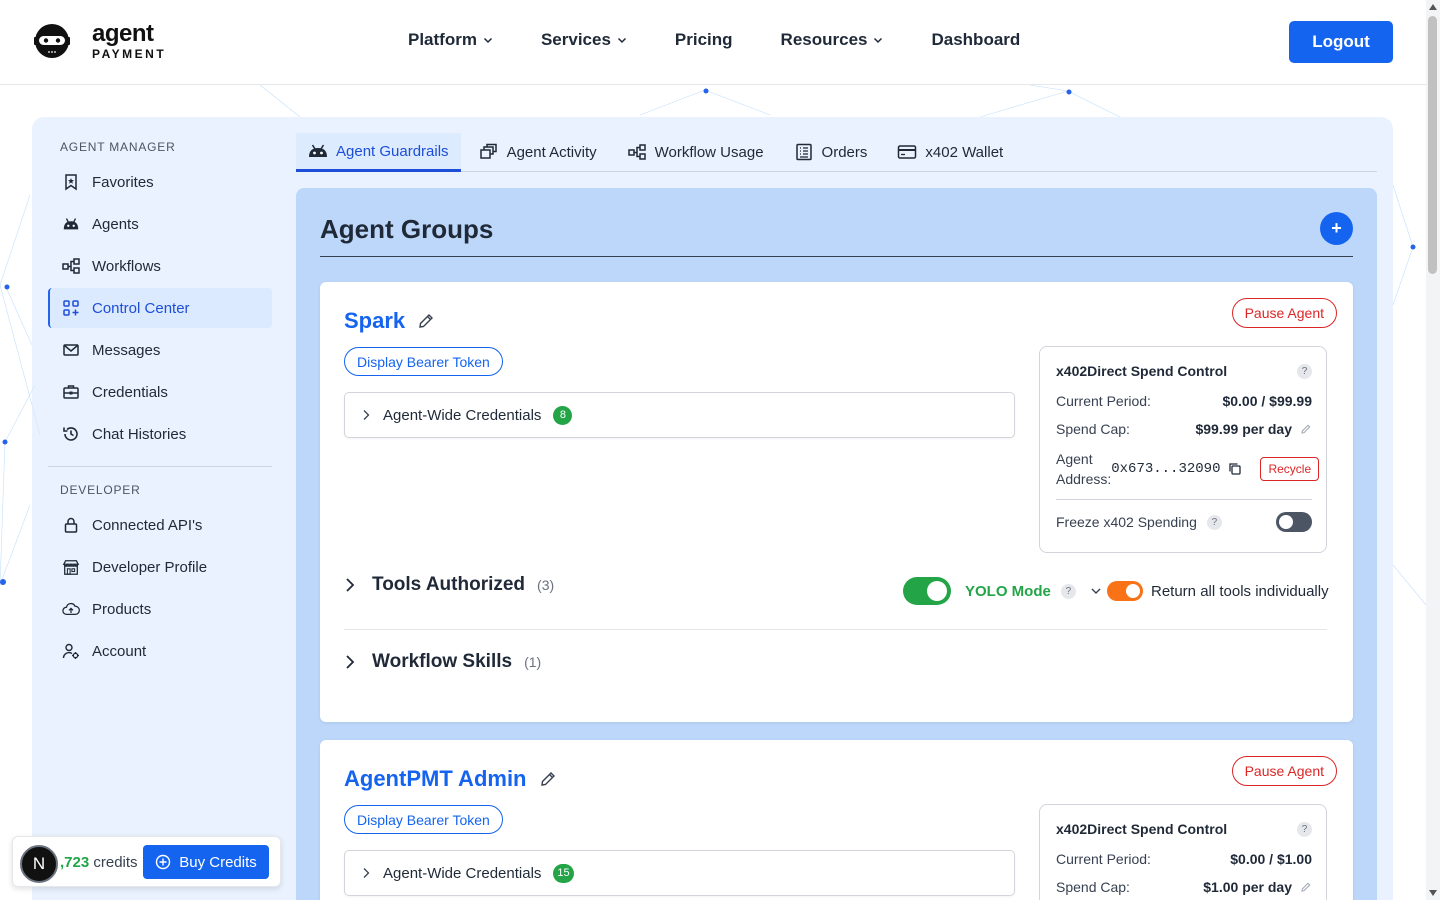  What do you see at coordinates (1008, 591) in the screenshot?
I see `yolo-mode-label: YOLO Mode` at bounding box center [1008, 591].